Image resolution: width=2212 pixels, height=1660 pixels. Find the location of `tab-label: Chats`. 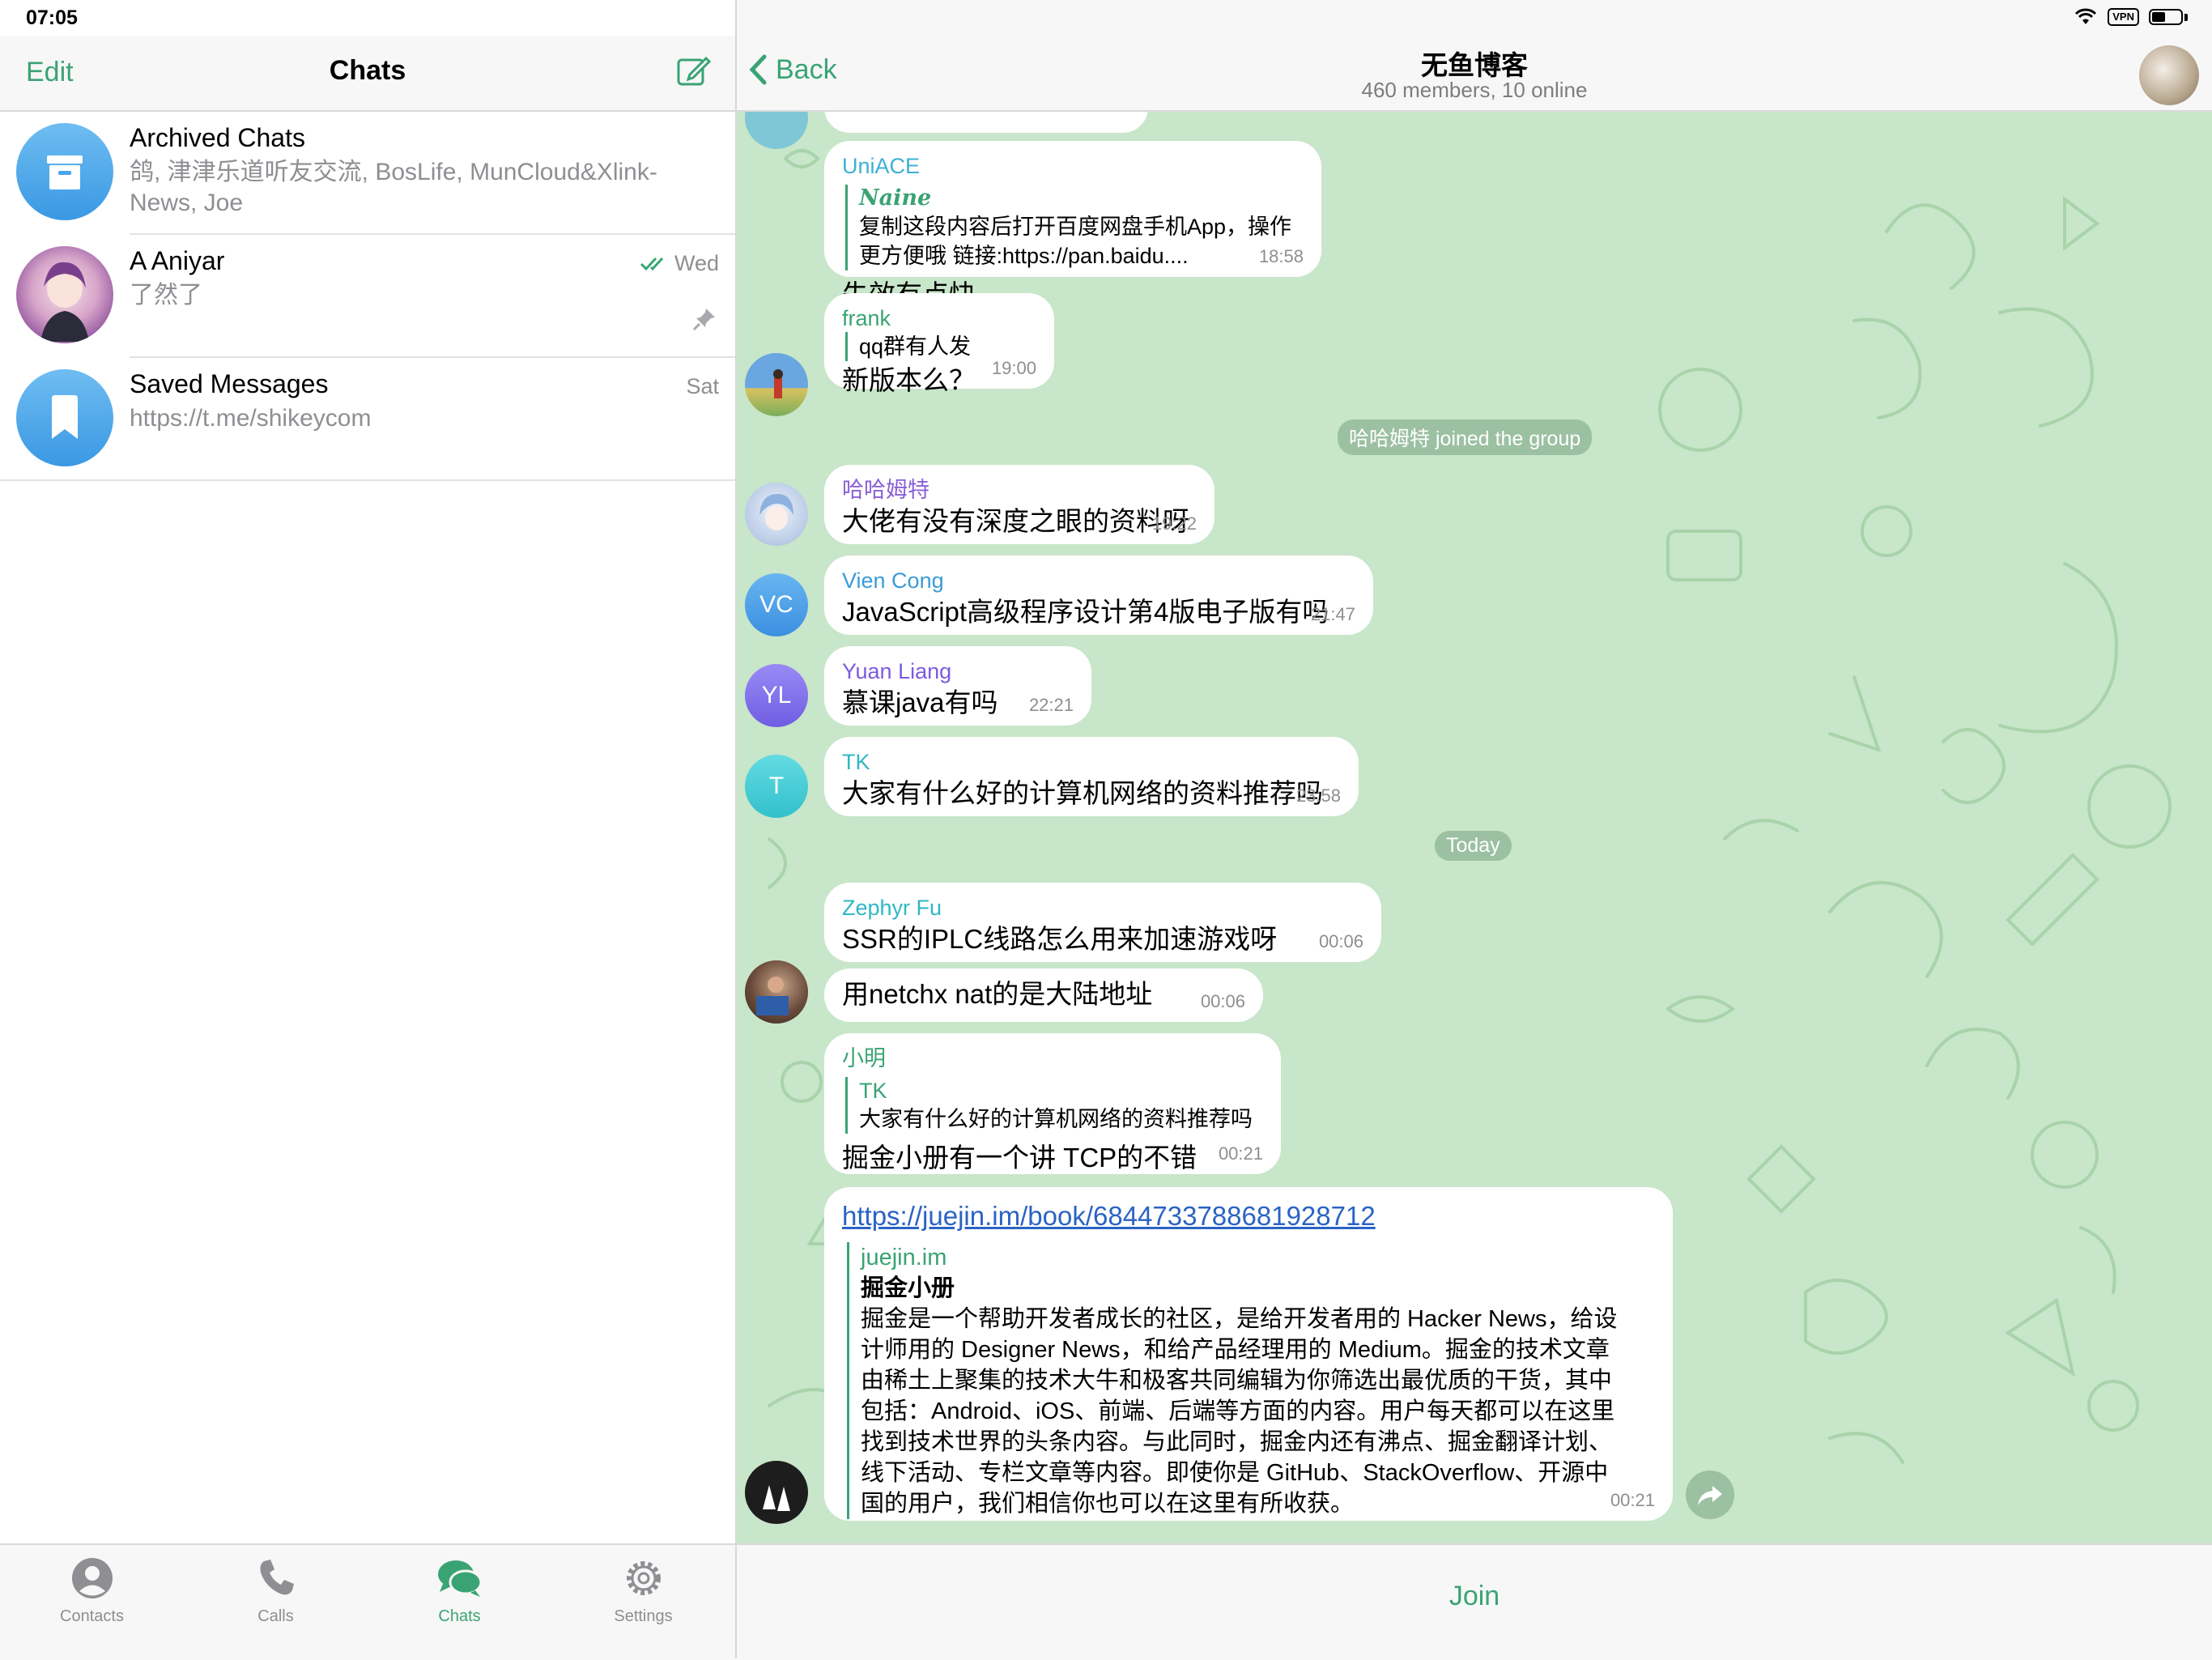

tab-label: Chats is located at coordinates (460, 1616).